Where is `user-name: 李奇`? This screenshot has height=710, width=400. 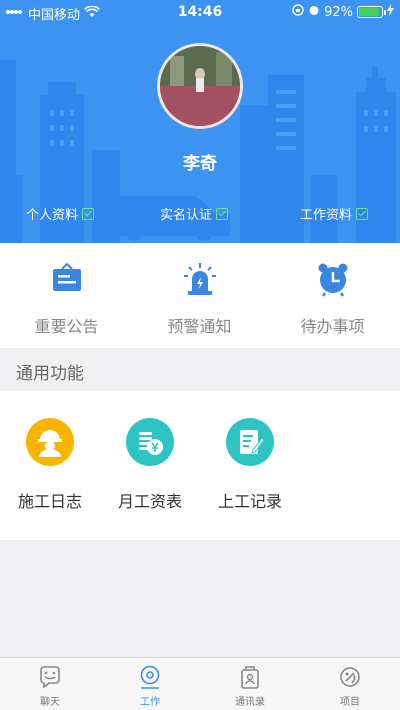
user-name: 李奇 is located at coordinates (200, 164).